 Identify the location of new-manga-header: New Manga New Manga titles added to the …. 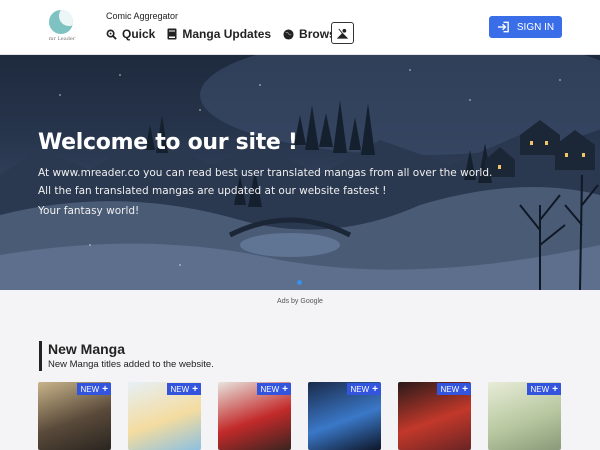
(126, 356).